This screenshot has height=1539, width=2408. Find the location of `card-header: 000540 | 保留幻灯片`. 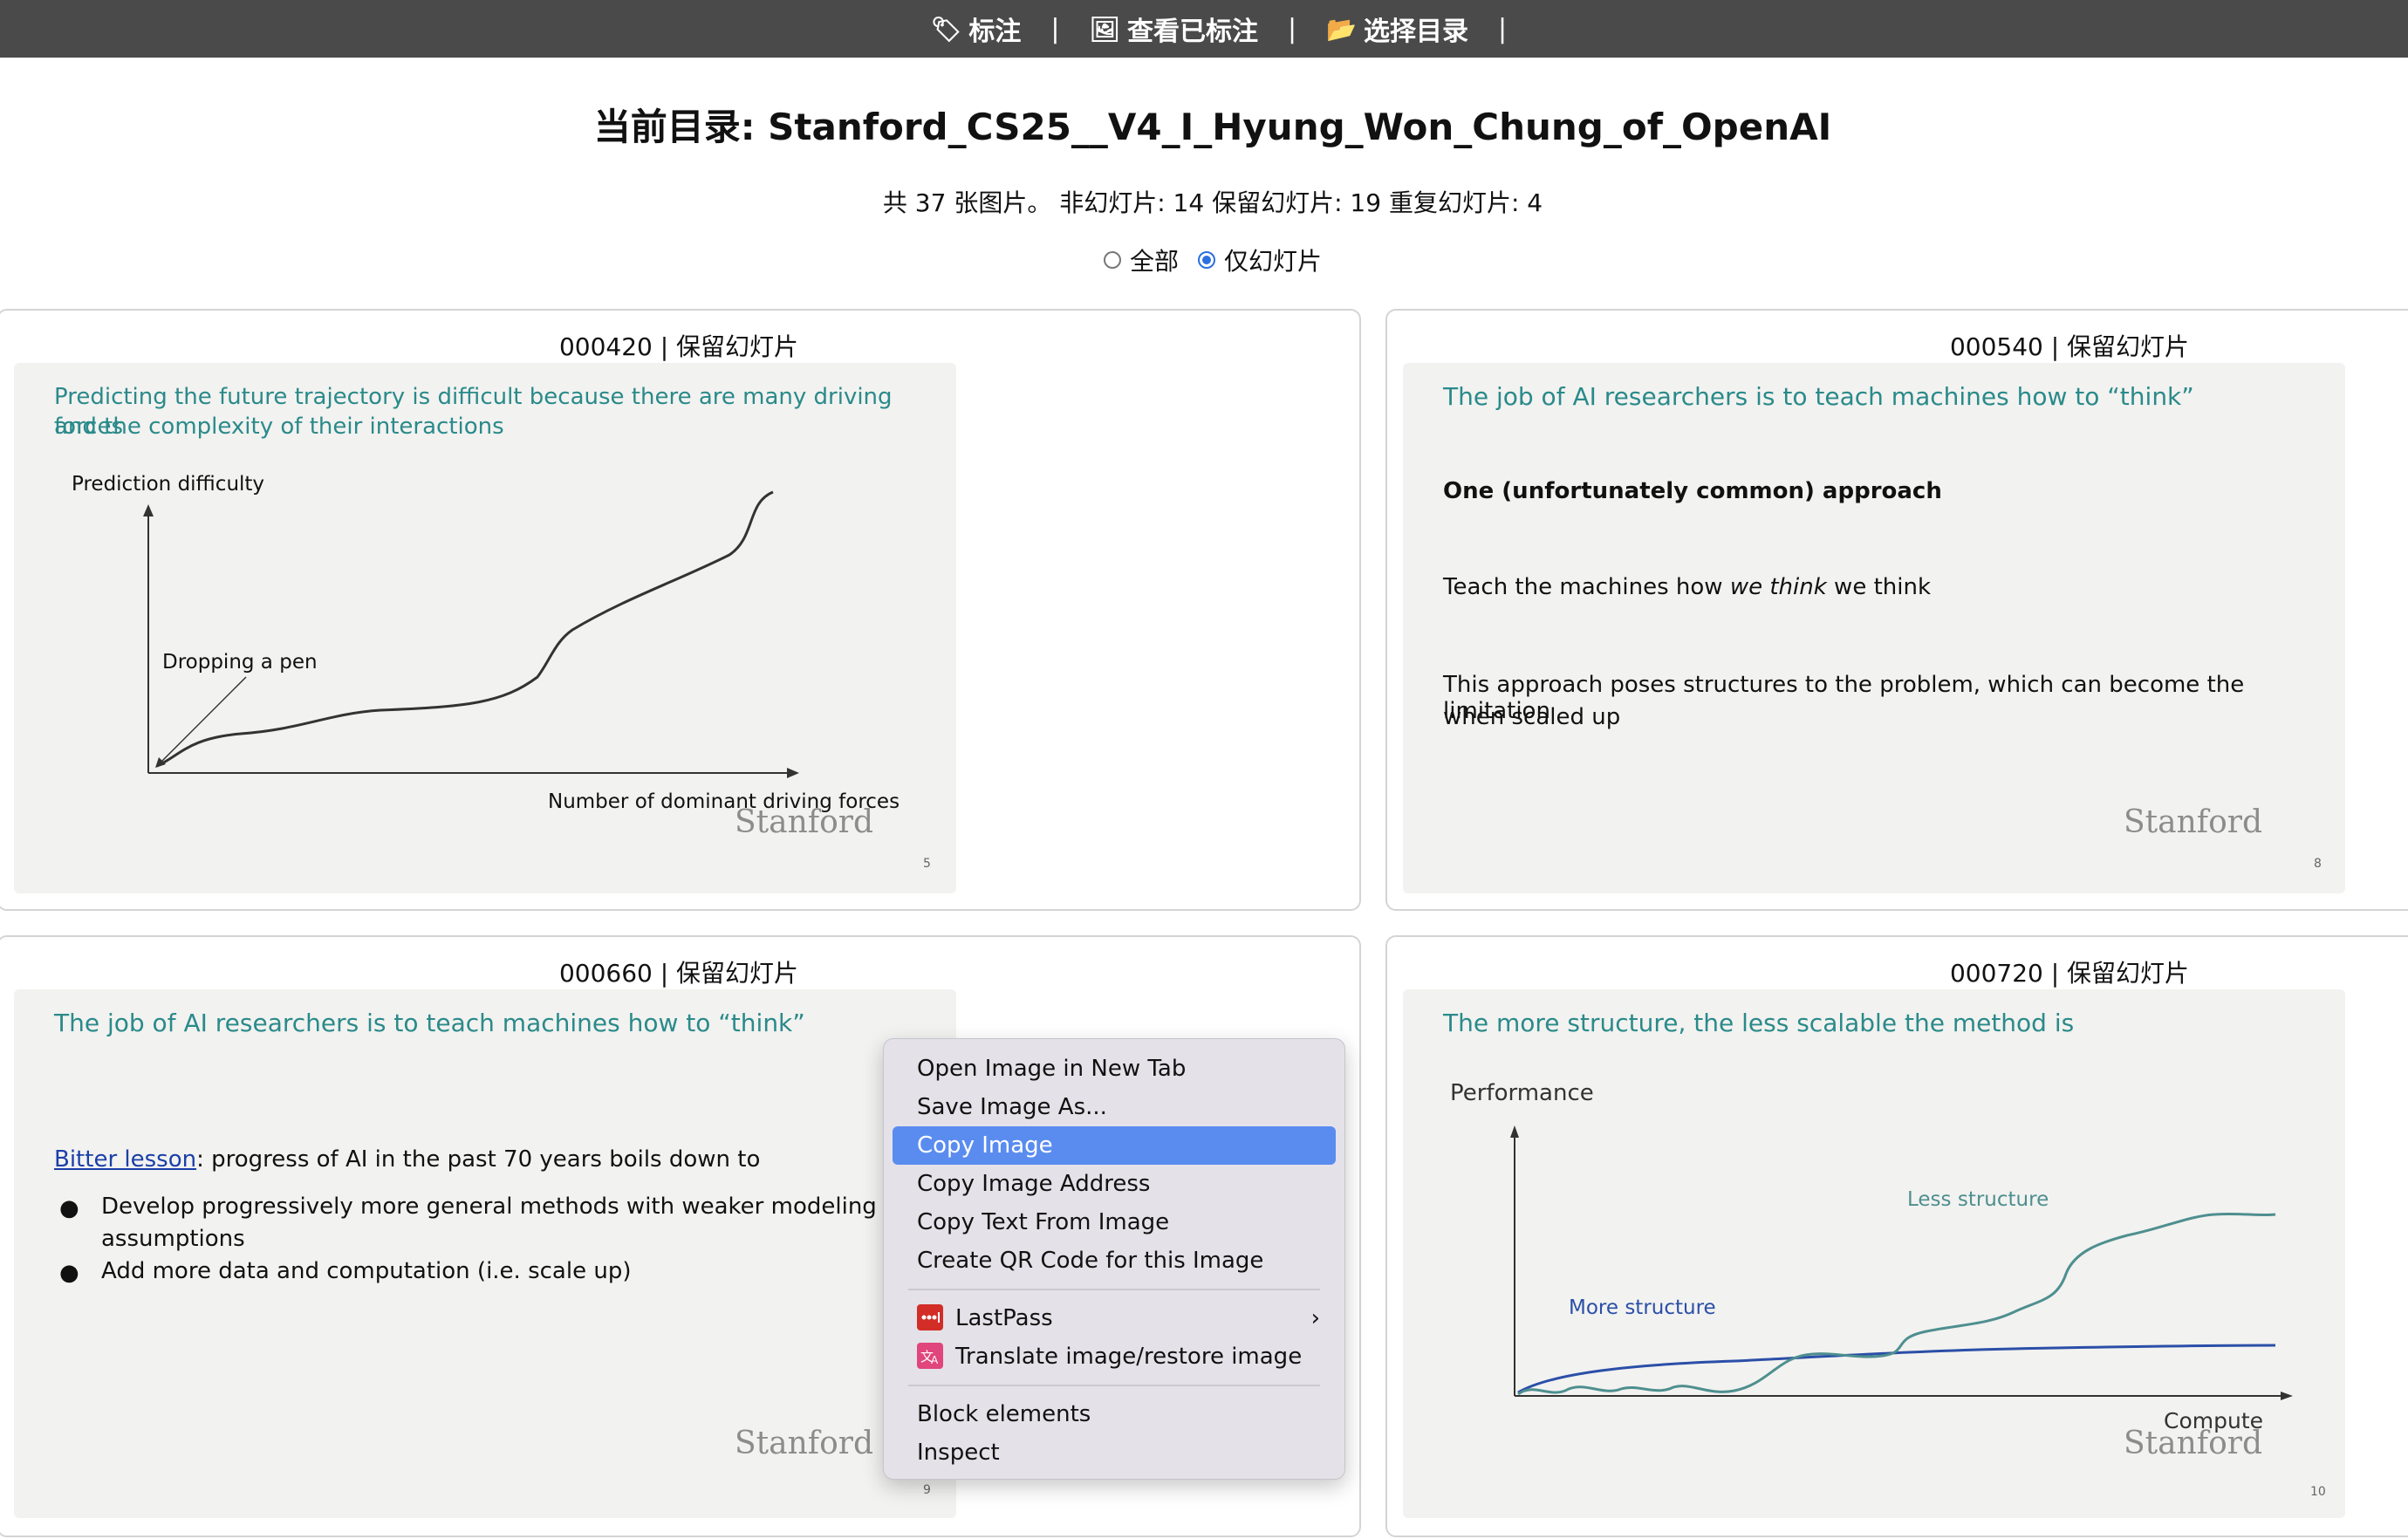

card-header: 000540 | 保留幻灯片 is located at coordinates (2070, 346).